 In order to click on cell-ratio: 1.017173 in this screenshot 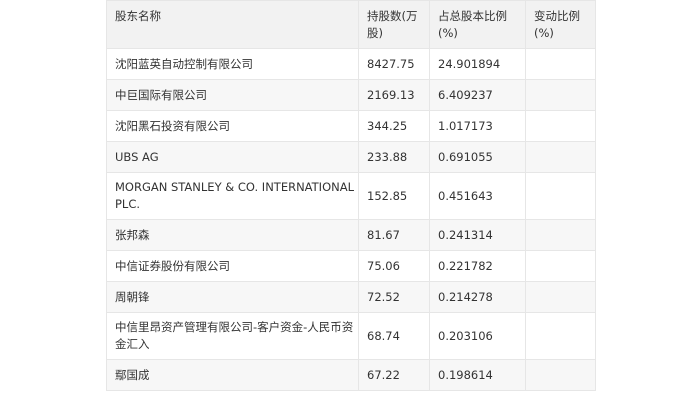, I will do `click(477, 126)`.